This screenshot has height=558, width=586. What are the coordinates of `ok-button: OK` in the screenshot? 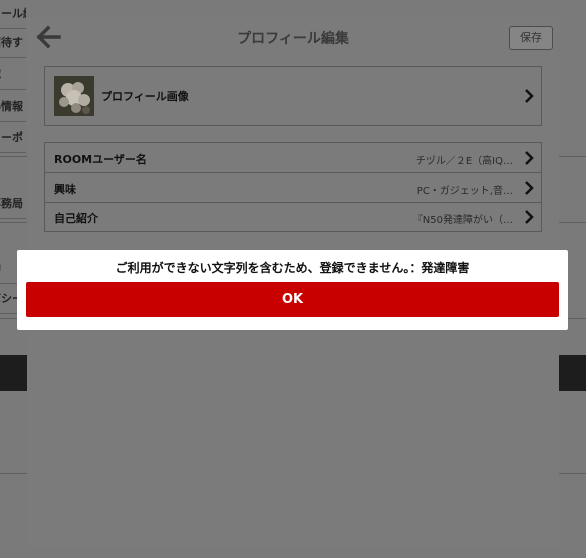 It's located at (292, 299).